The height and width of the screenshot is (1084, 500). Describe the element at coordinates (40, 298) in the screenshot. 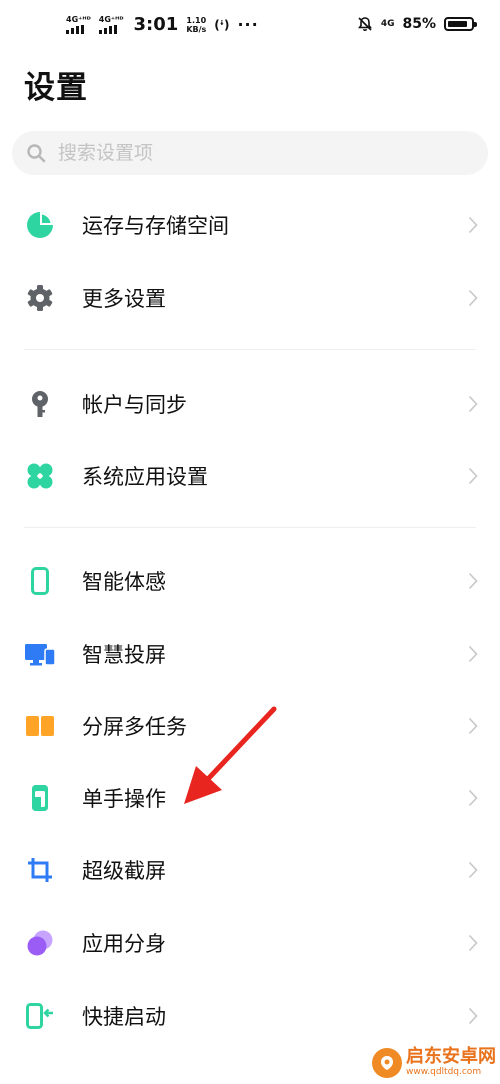

I see `gear-icon` at that location.